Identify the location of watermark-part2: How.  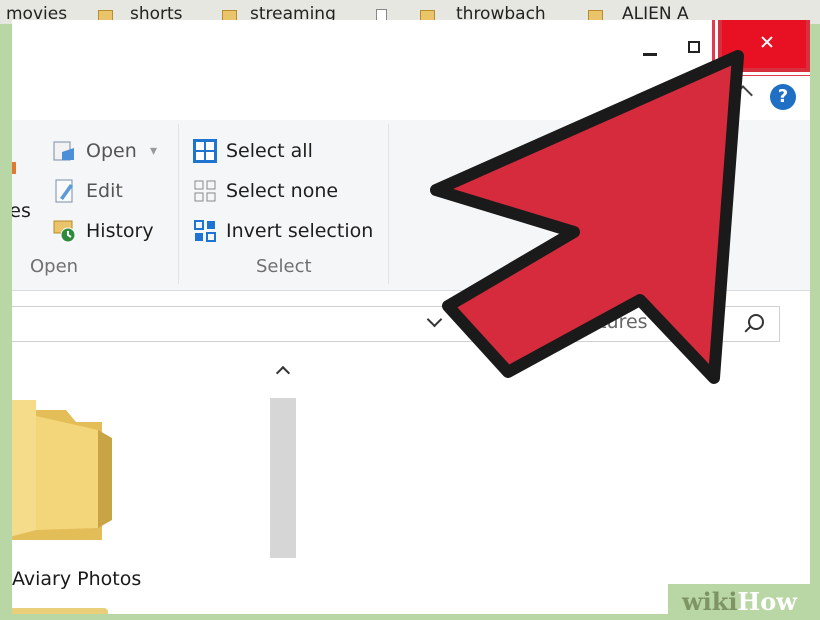
(767, 601).